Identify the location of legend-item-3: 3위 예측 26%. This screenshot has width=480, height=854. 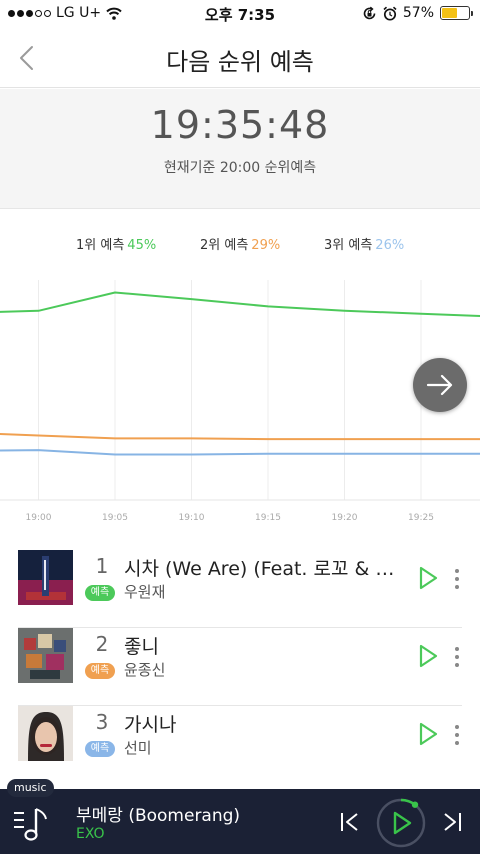
(364, 243).